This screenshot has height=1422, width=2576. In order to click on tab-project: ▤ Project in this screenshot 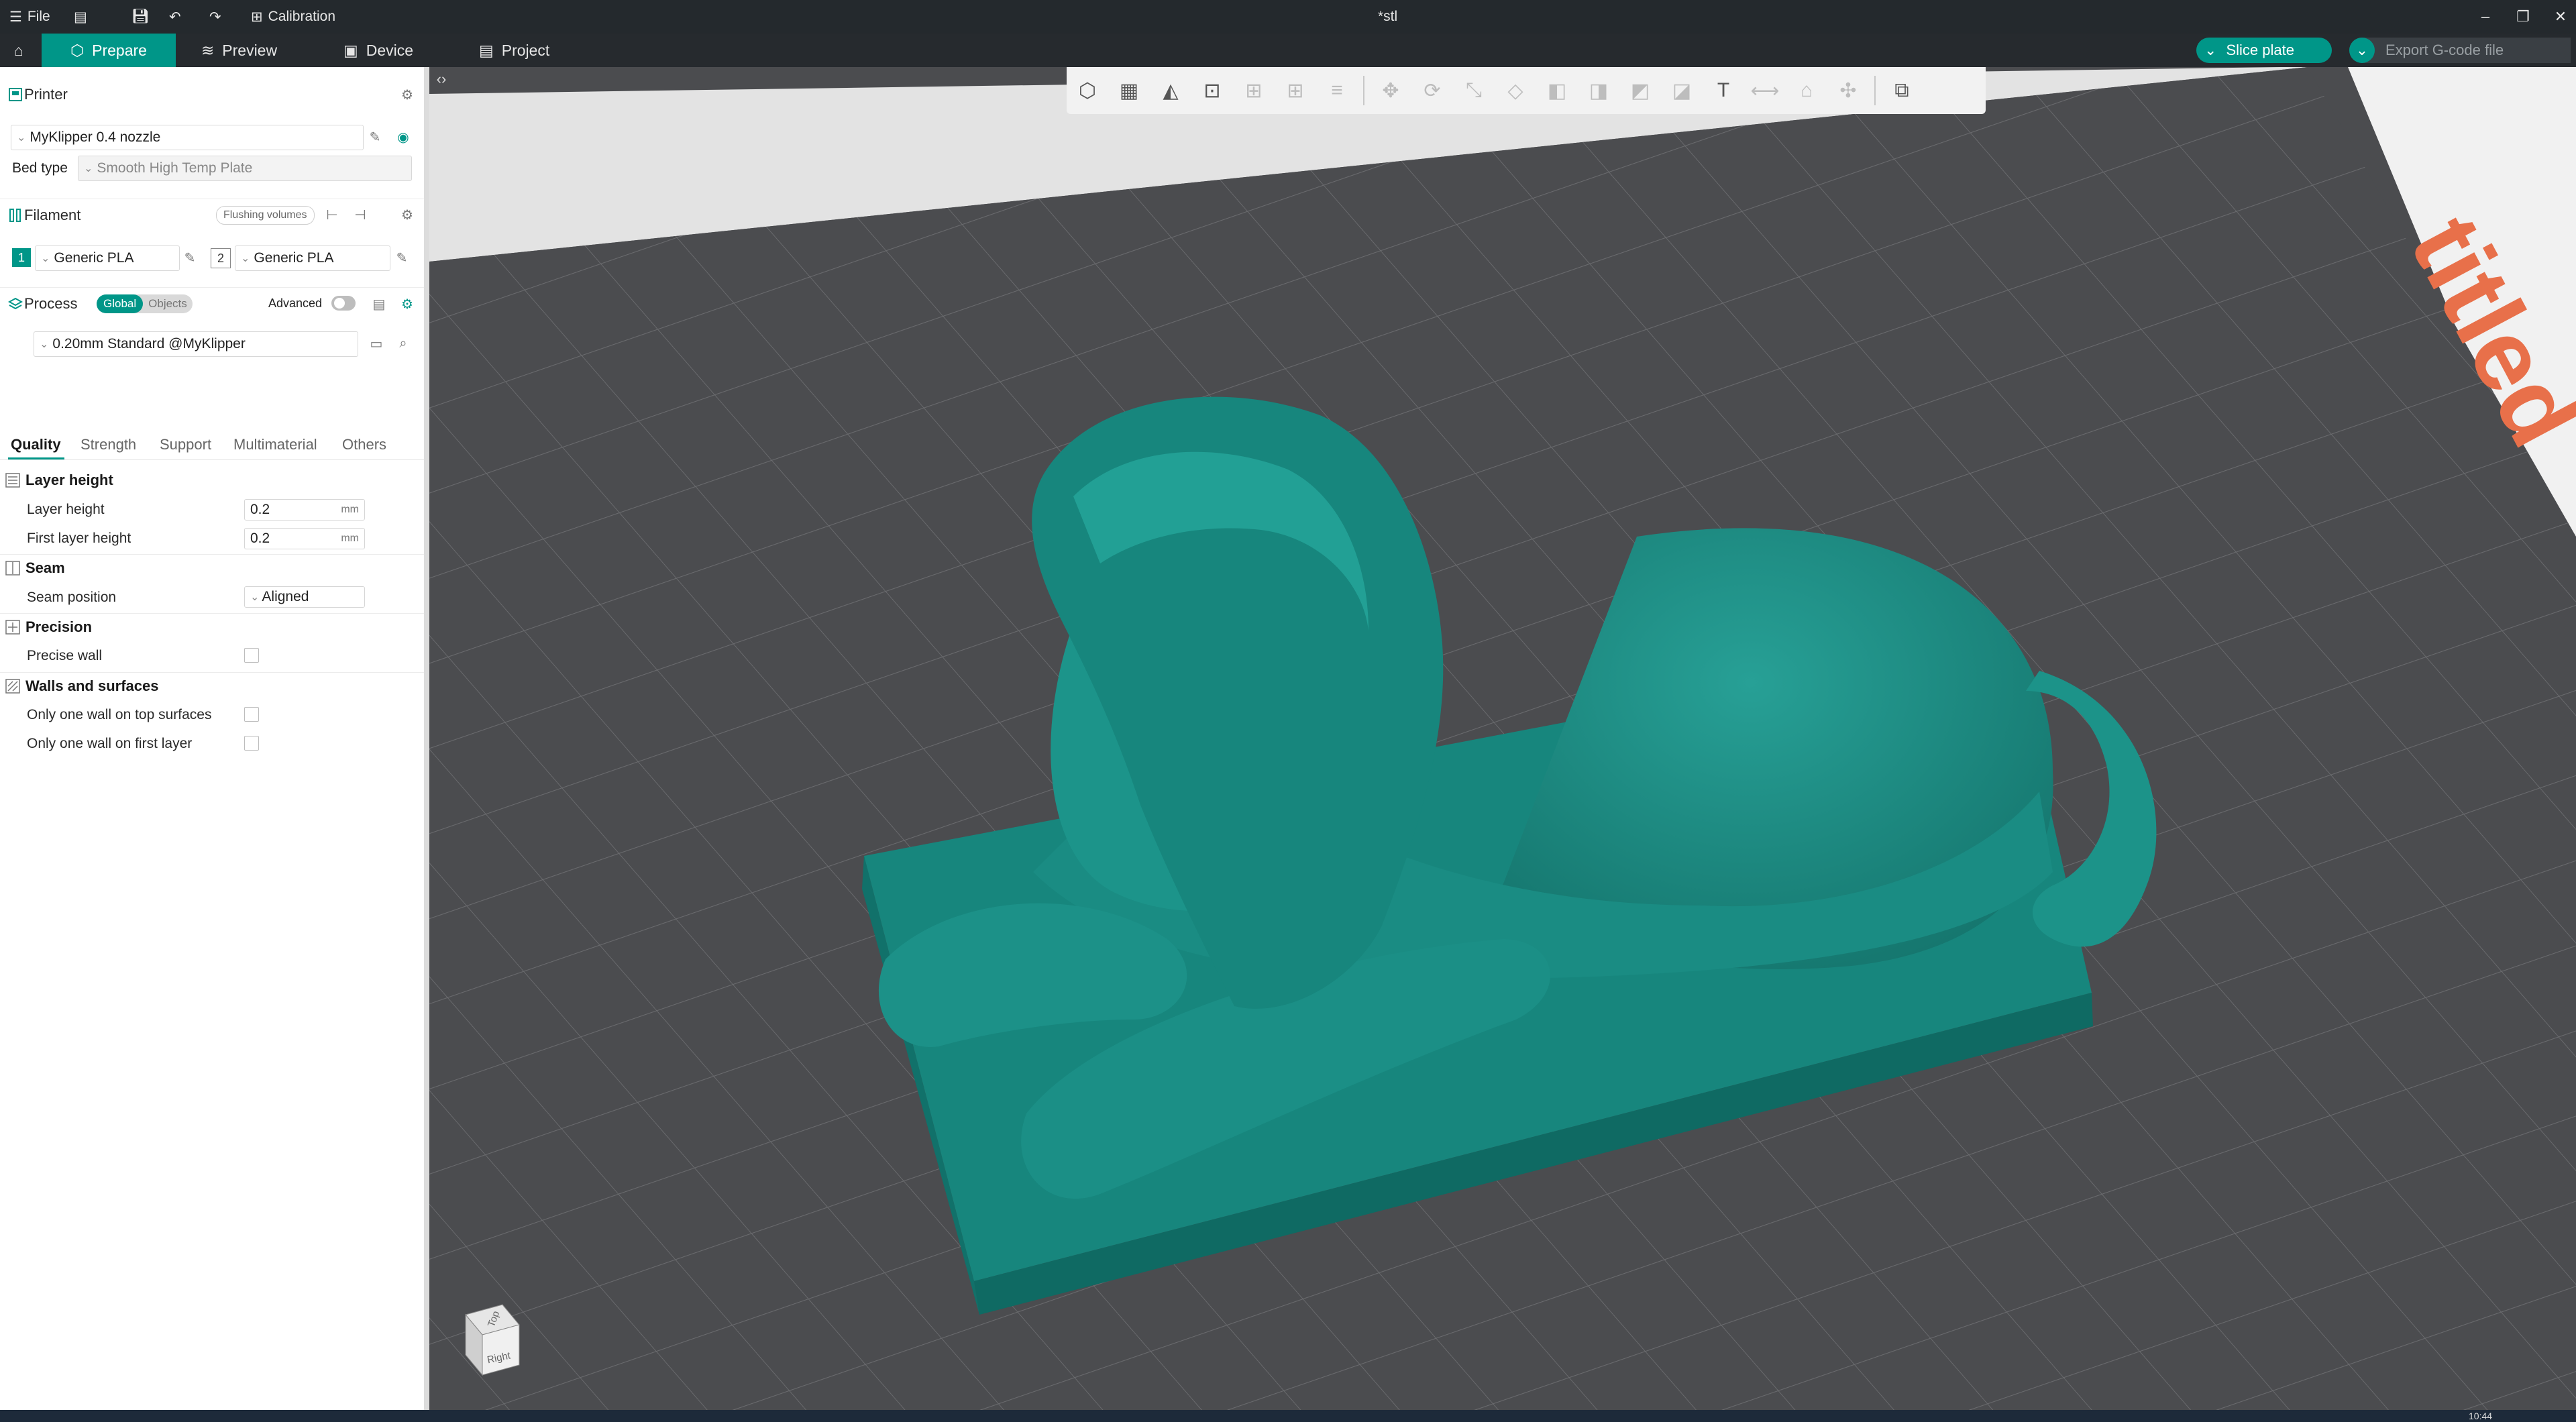, I will do `click(514, 51)`.